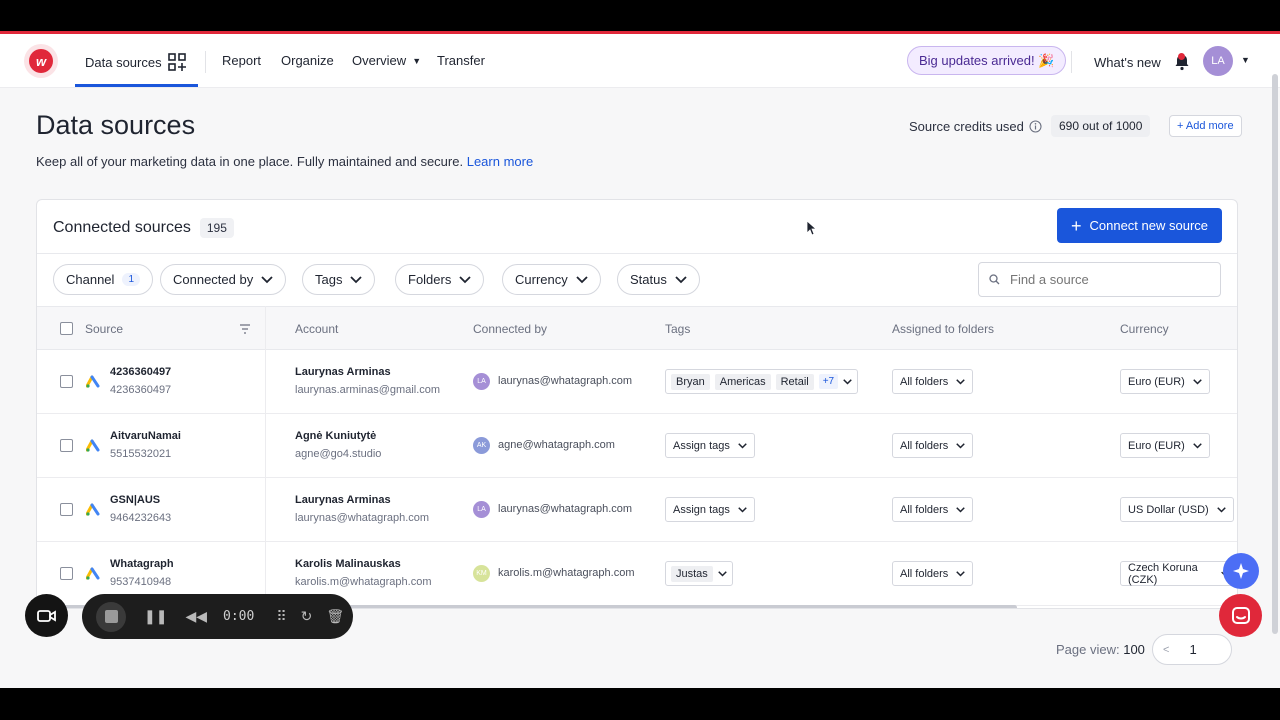 The width and height of the screenshot is (1280, 720). I want to click on filter-label: Connected by, so click(213, 279).